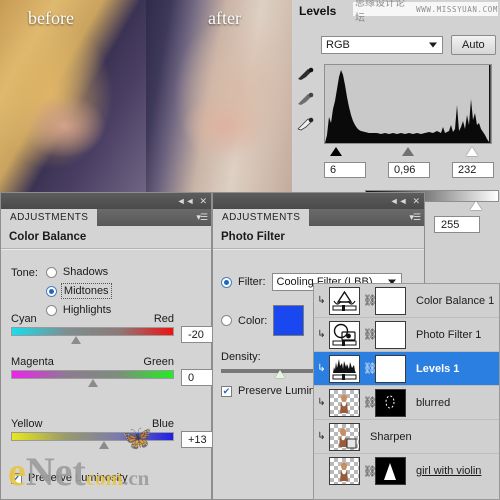  I want to click on input-white-field: 232, so click(473, 170).